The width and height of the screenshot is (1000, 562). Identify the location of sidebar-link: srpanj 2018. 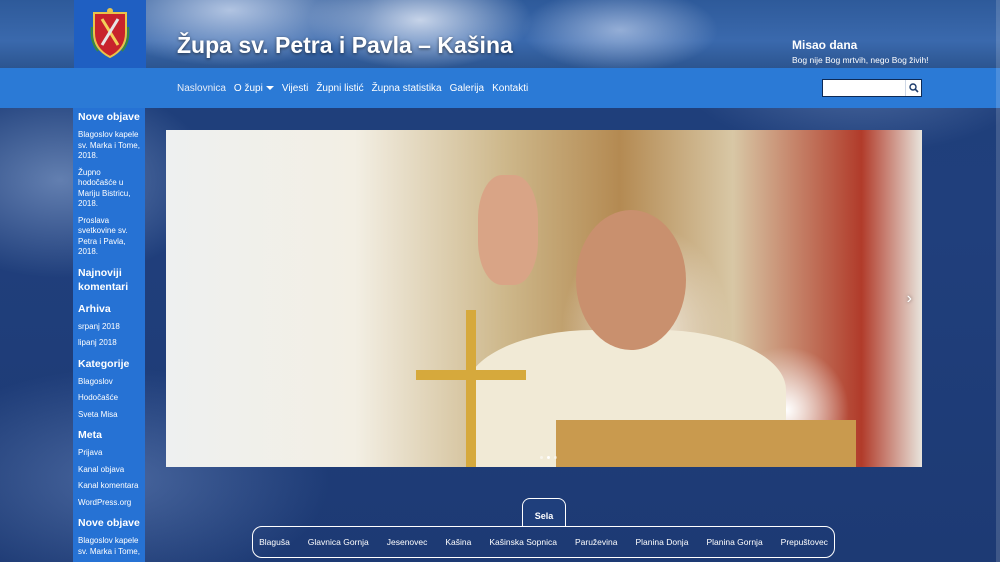
(109, 327).